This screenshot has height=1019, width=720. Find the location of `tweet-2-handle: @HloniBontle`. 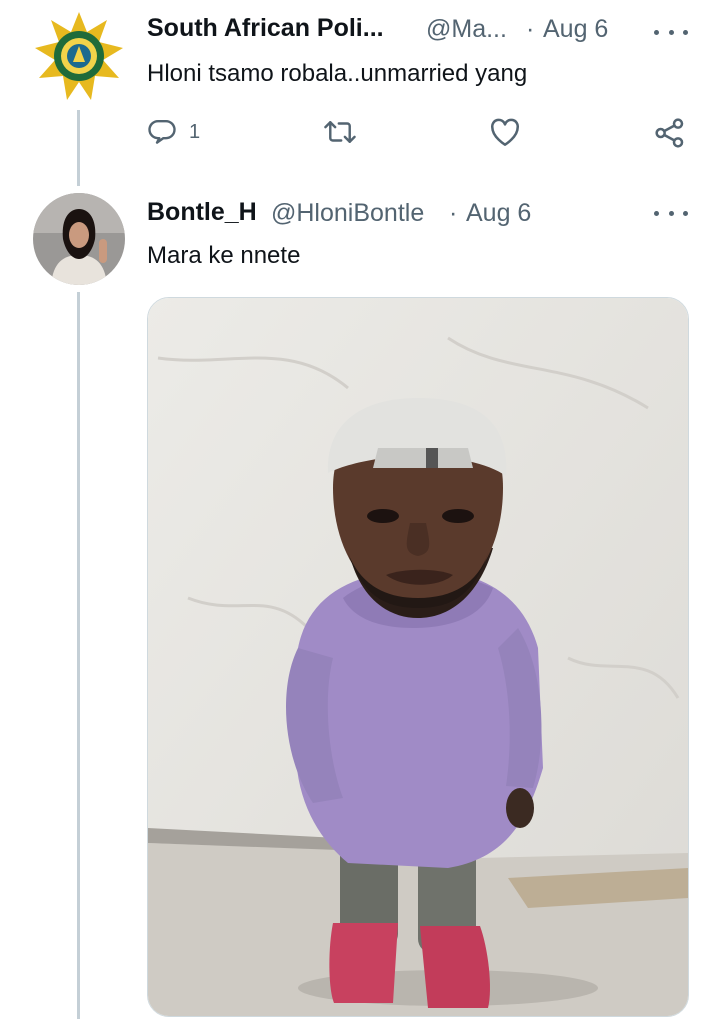

tweet-2-handle: @HloniBontle is located at coordinates (347, 213).